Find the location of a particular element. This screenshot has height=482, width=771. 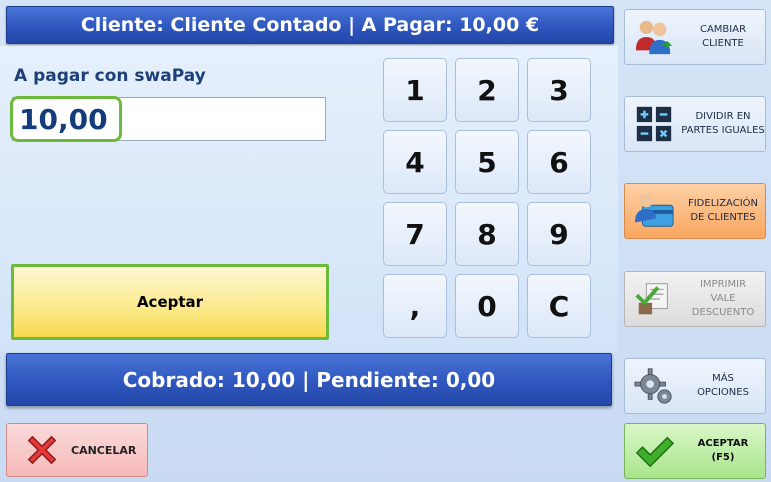

pay-label: A pagar con swaPay is located at coordinates (110, 76).